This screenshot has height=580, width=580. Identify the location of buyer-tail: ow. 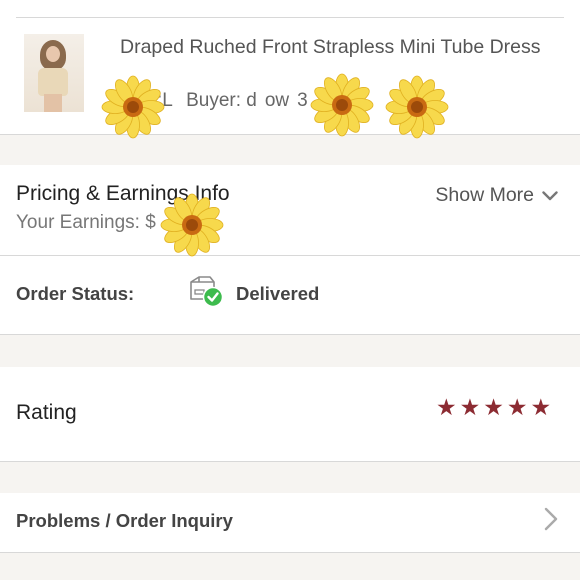
(277, 100).